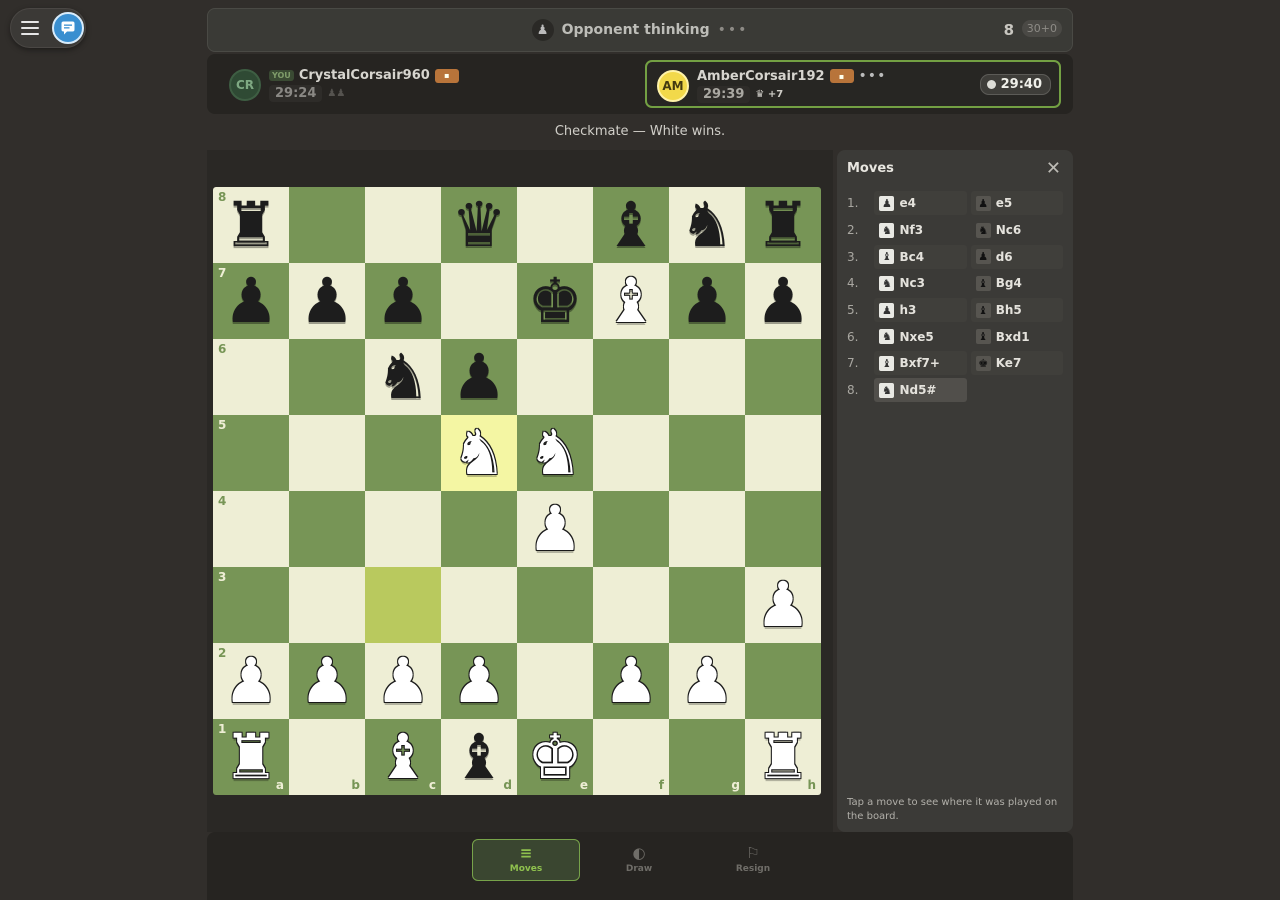 This screenshot has height=900, width=1280. What do you see at coordinates (251, 377) in the screenshot?
I see `square-a6: 6` at bounding box center [251, 377].